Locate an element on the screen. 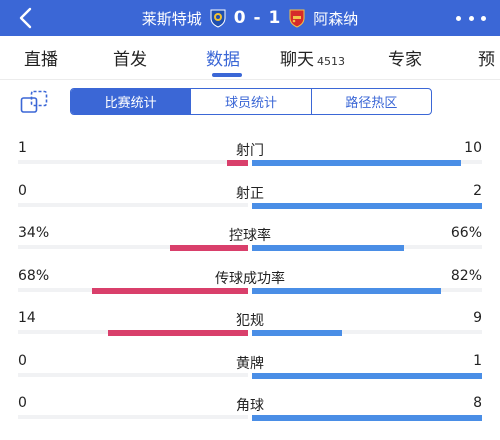  tab-label: 预 is located at coordinates (486, 60).